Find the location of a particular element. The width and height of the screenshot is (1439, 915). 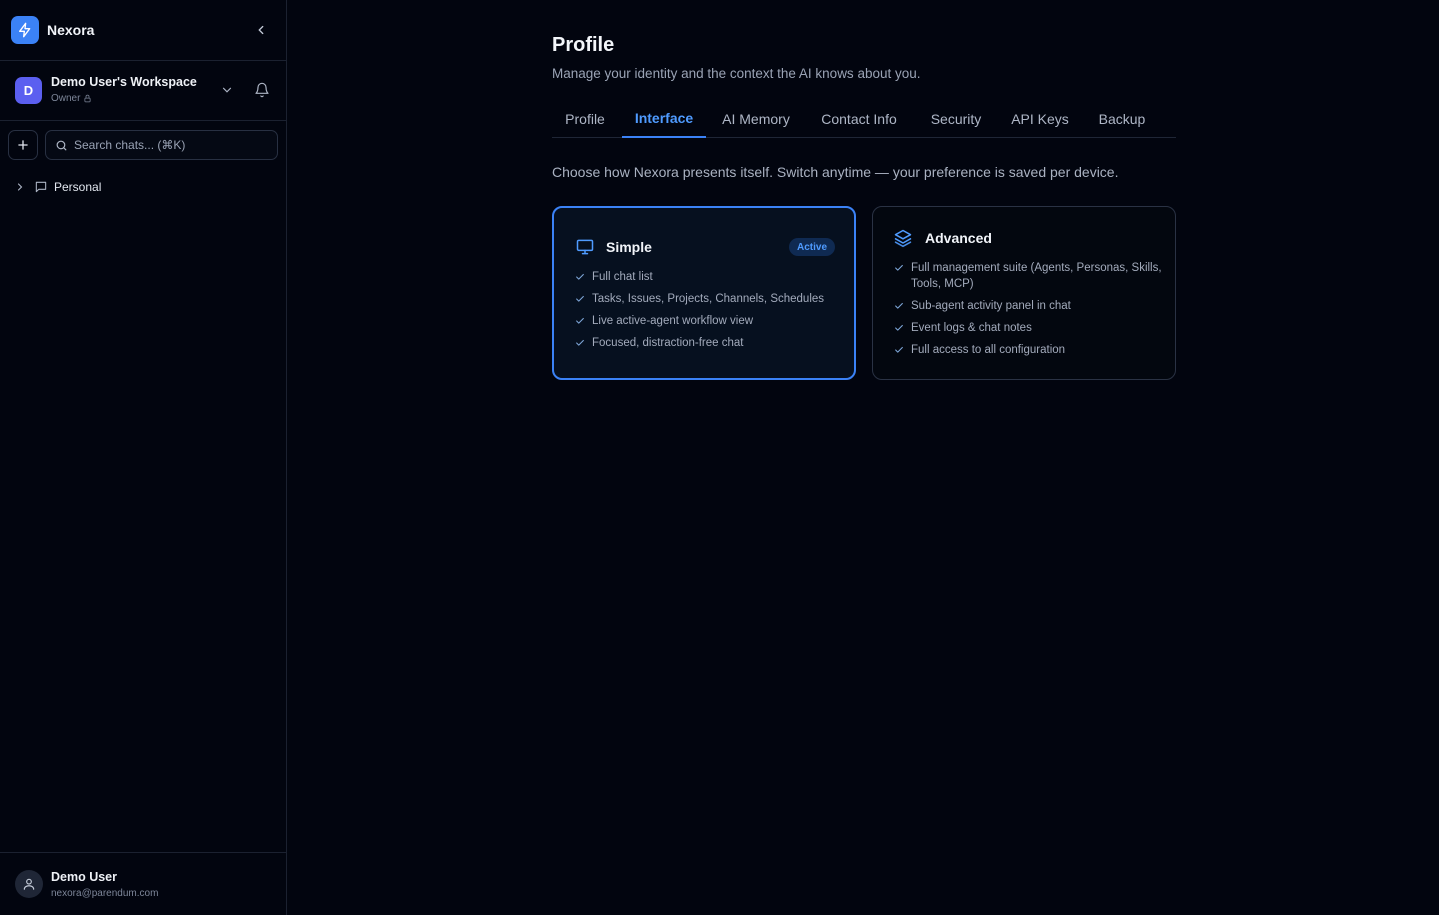

workspace-role: Owner is located at coordinates (71, 98).